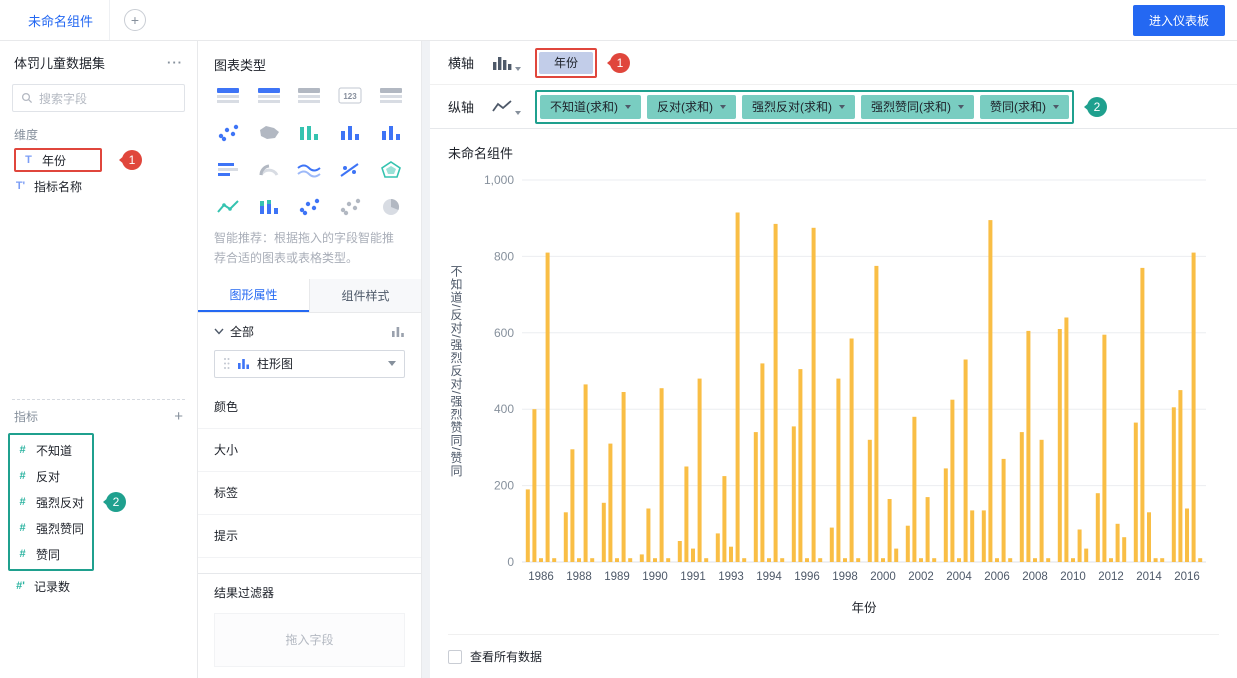  Describe the element at coordinates (60, 502) in the screenshot. I see `measure-field-label: 强烈反对` at that location.